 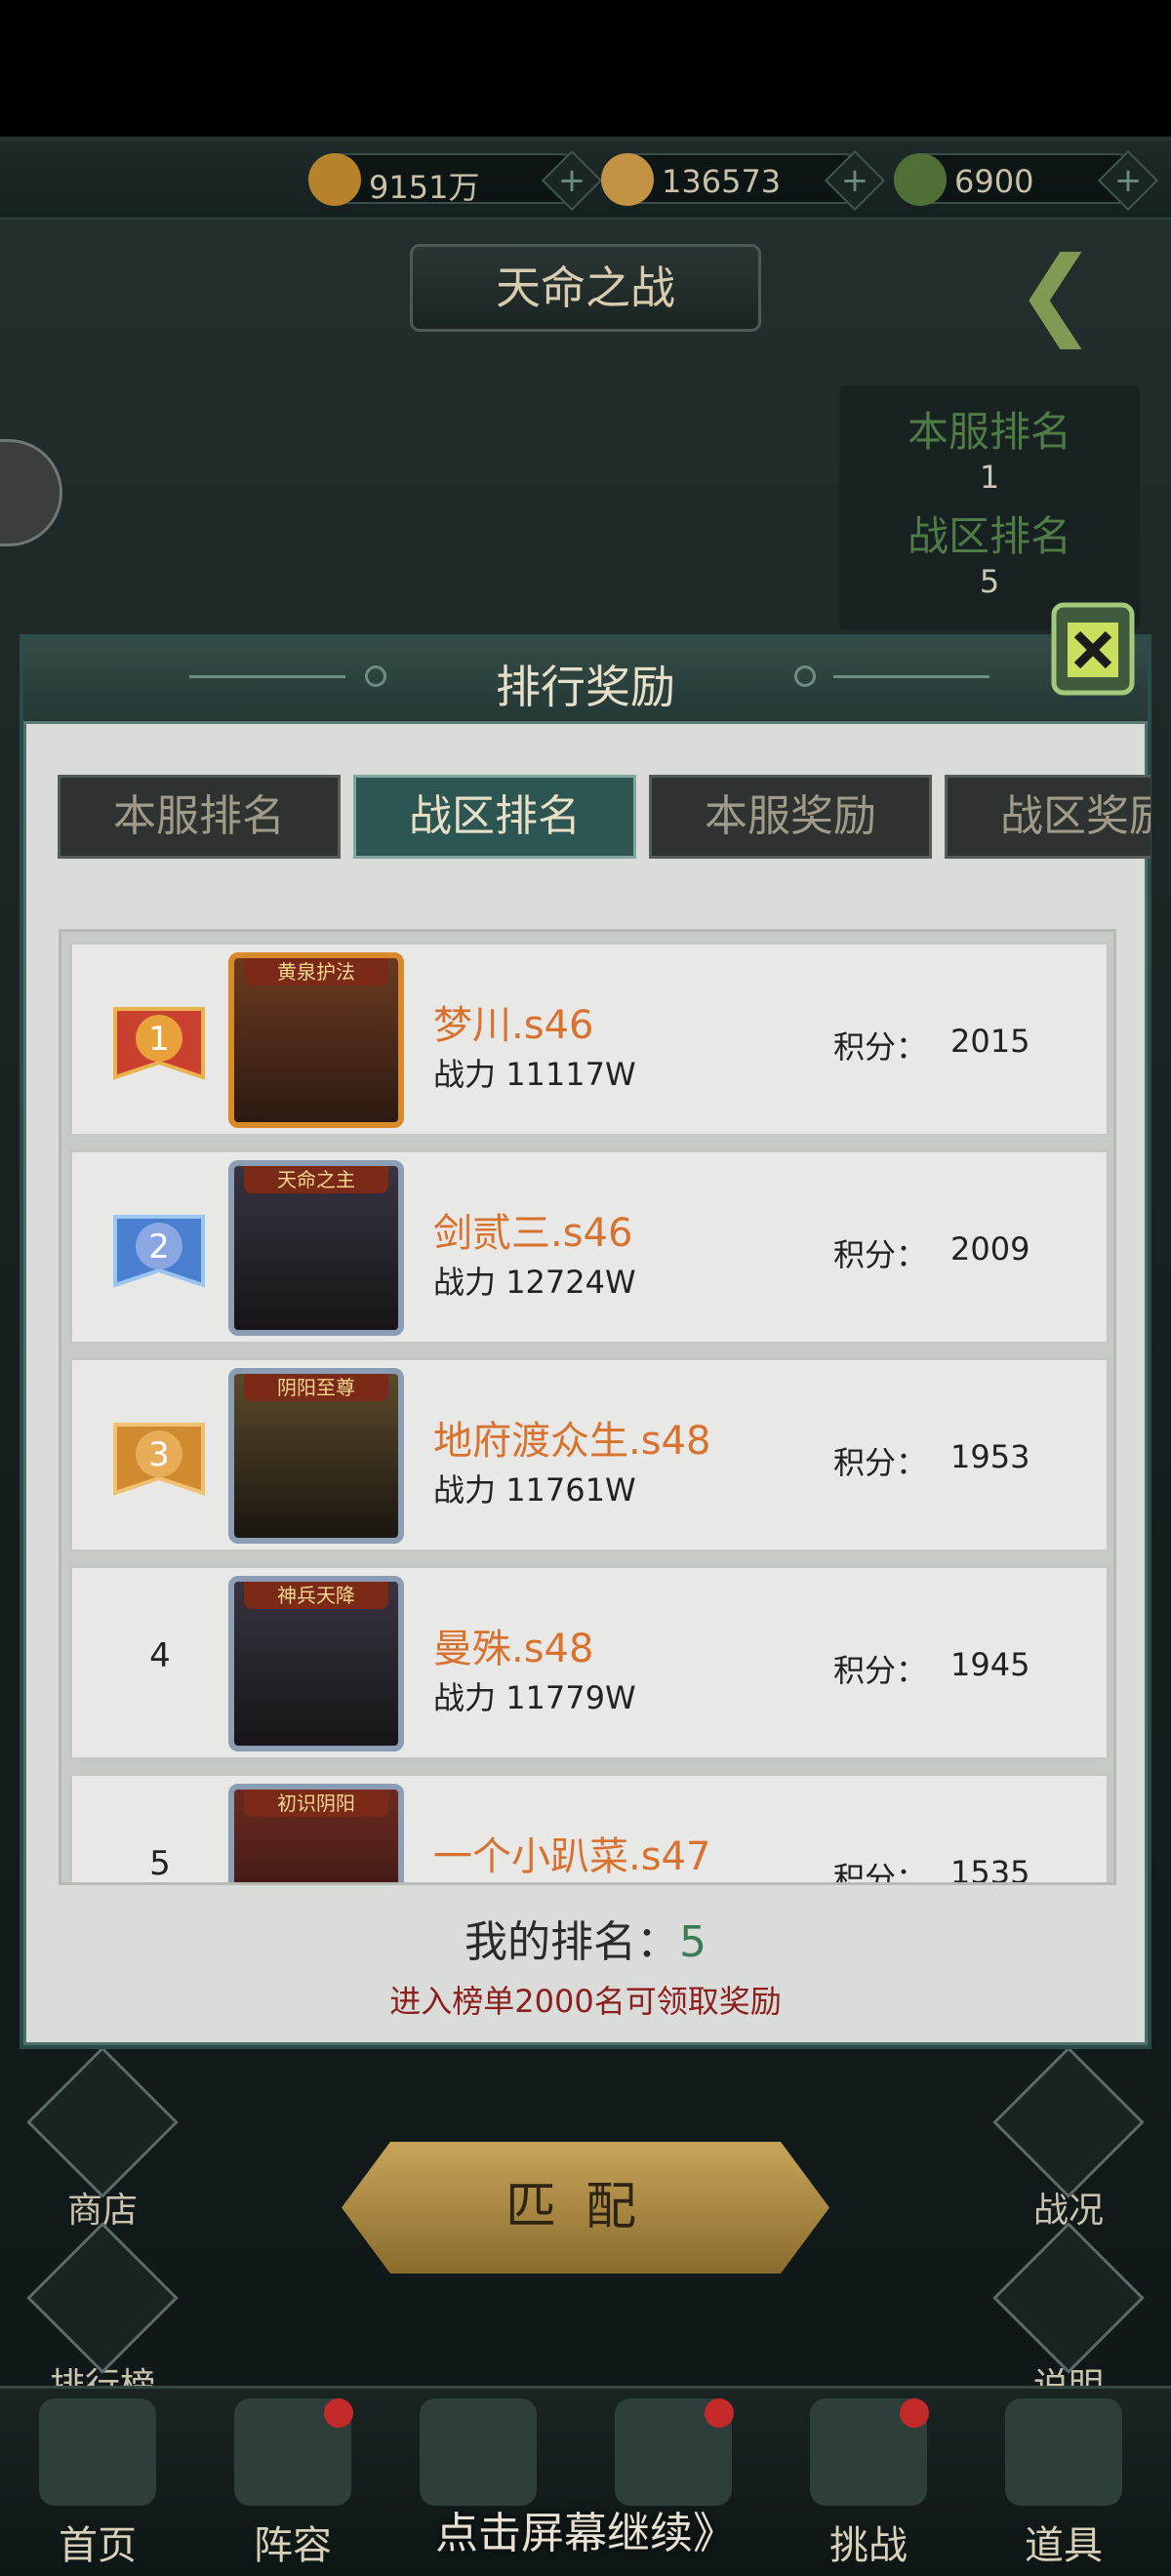 What do you see at coordinates (989, 477) in the screenshot?
I see `server-rank-value: 1` at bounding box center [989, 477].